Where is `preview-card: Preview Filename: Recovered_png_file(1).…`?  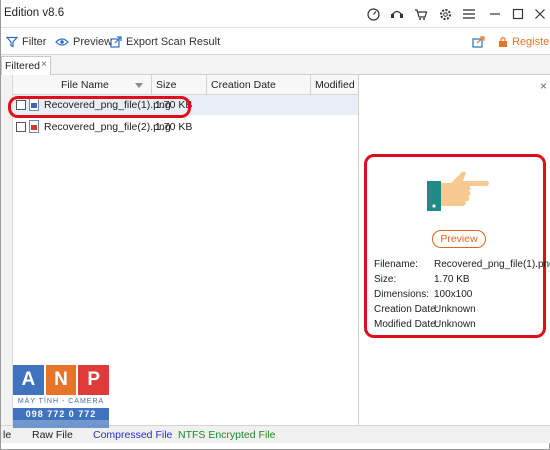 preview-card: Preview Filename: Recovered_png_file(1).… is located at coordinates (457, 246).